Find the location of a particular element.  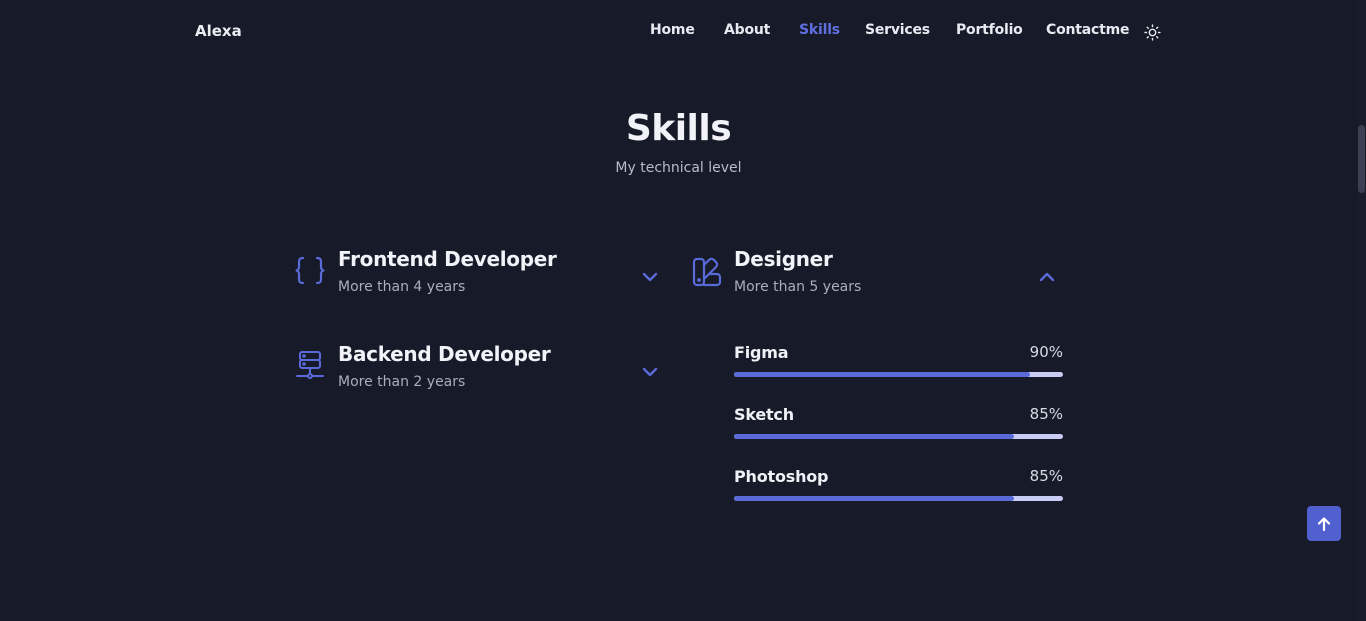

scroll-top-button is located at coordinates (1324, 523).